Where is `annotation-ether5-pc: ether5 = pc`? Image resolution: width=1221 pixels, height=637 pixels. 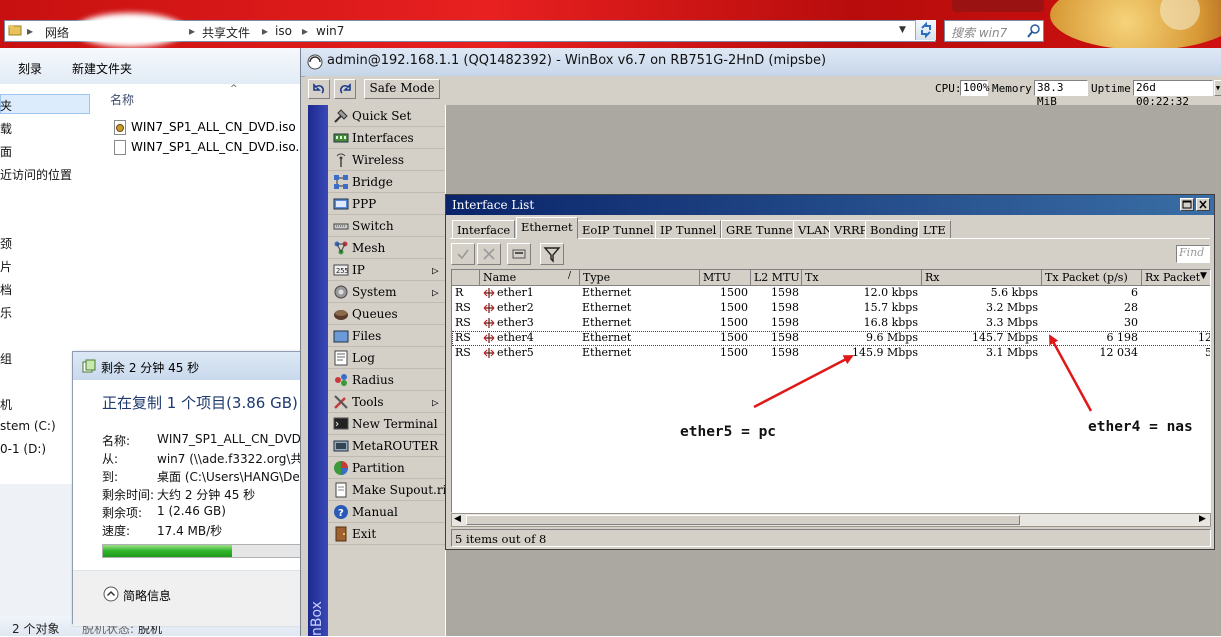 annotation-ether5-pc: ether5 = pc is located at coordinates (728, 432).